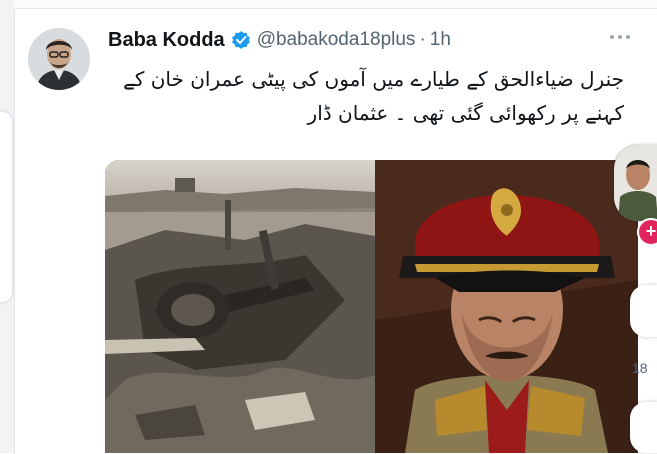 Image resolution: width=657 pixels, height=454 pixels. What do you see at coordinates (647, 232) in the screenshot?
I see `notification-badge-icon: +` at bounding box center [647, 232].